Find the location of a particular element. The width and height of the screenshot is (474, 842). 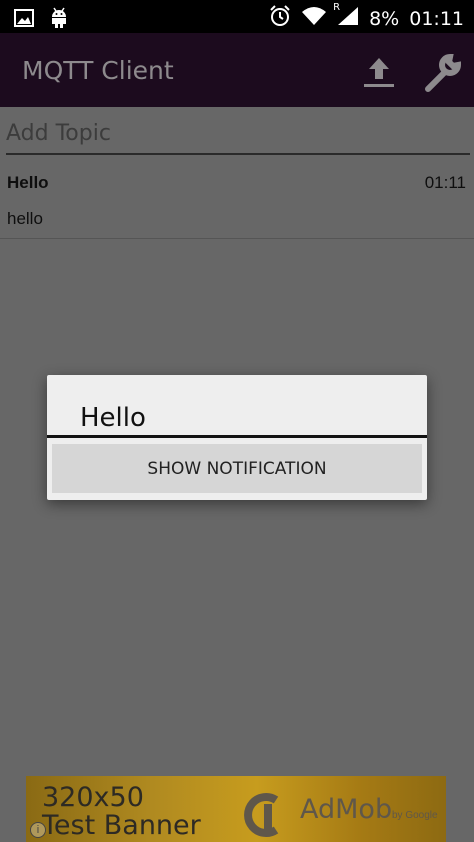

message-topic: Hello is located at coordinates (28, 182).